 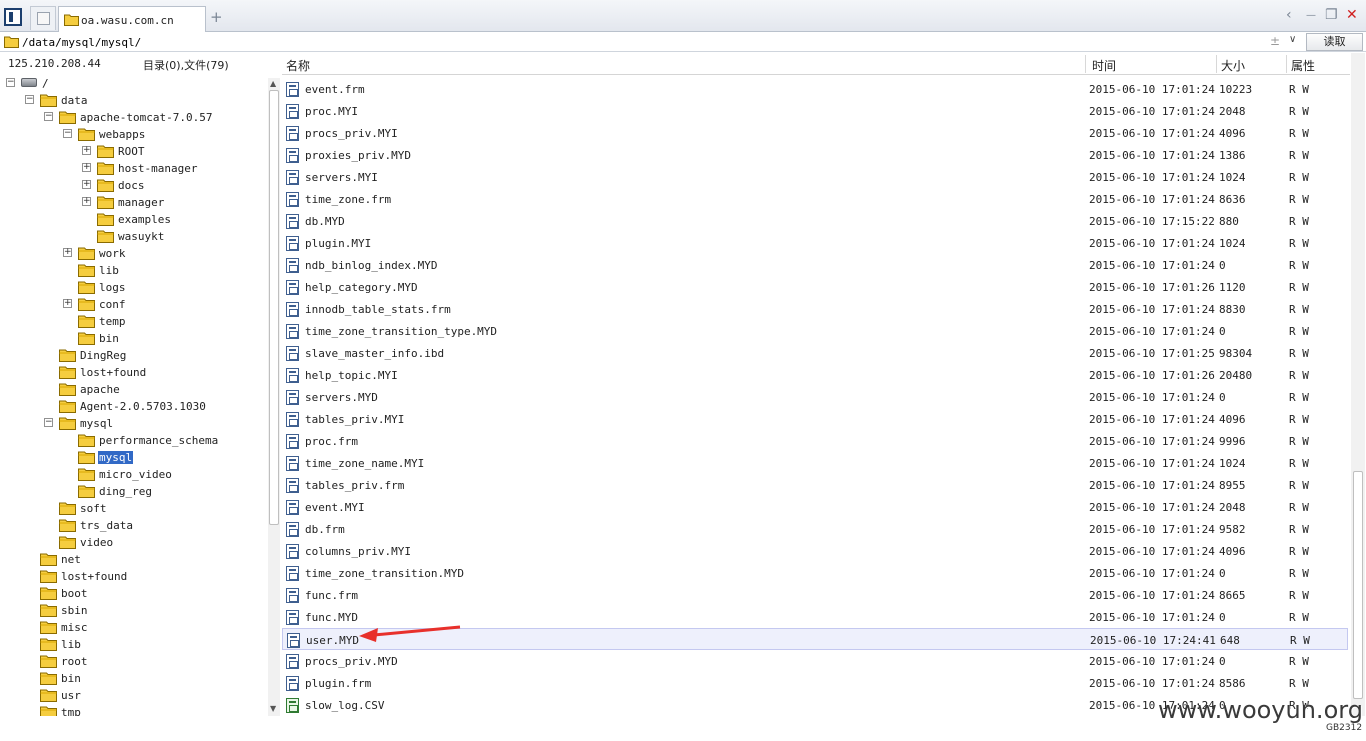 What do you see at coordinates (133, 355) in the screenshot?
I see `tree-node: DingReg` at bounding box center [133, 355].